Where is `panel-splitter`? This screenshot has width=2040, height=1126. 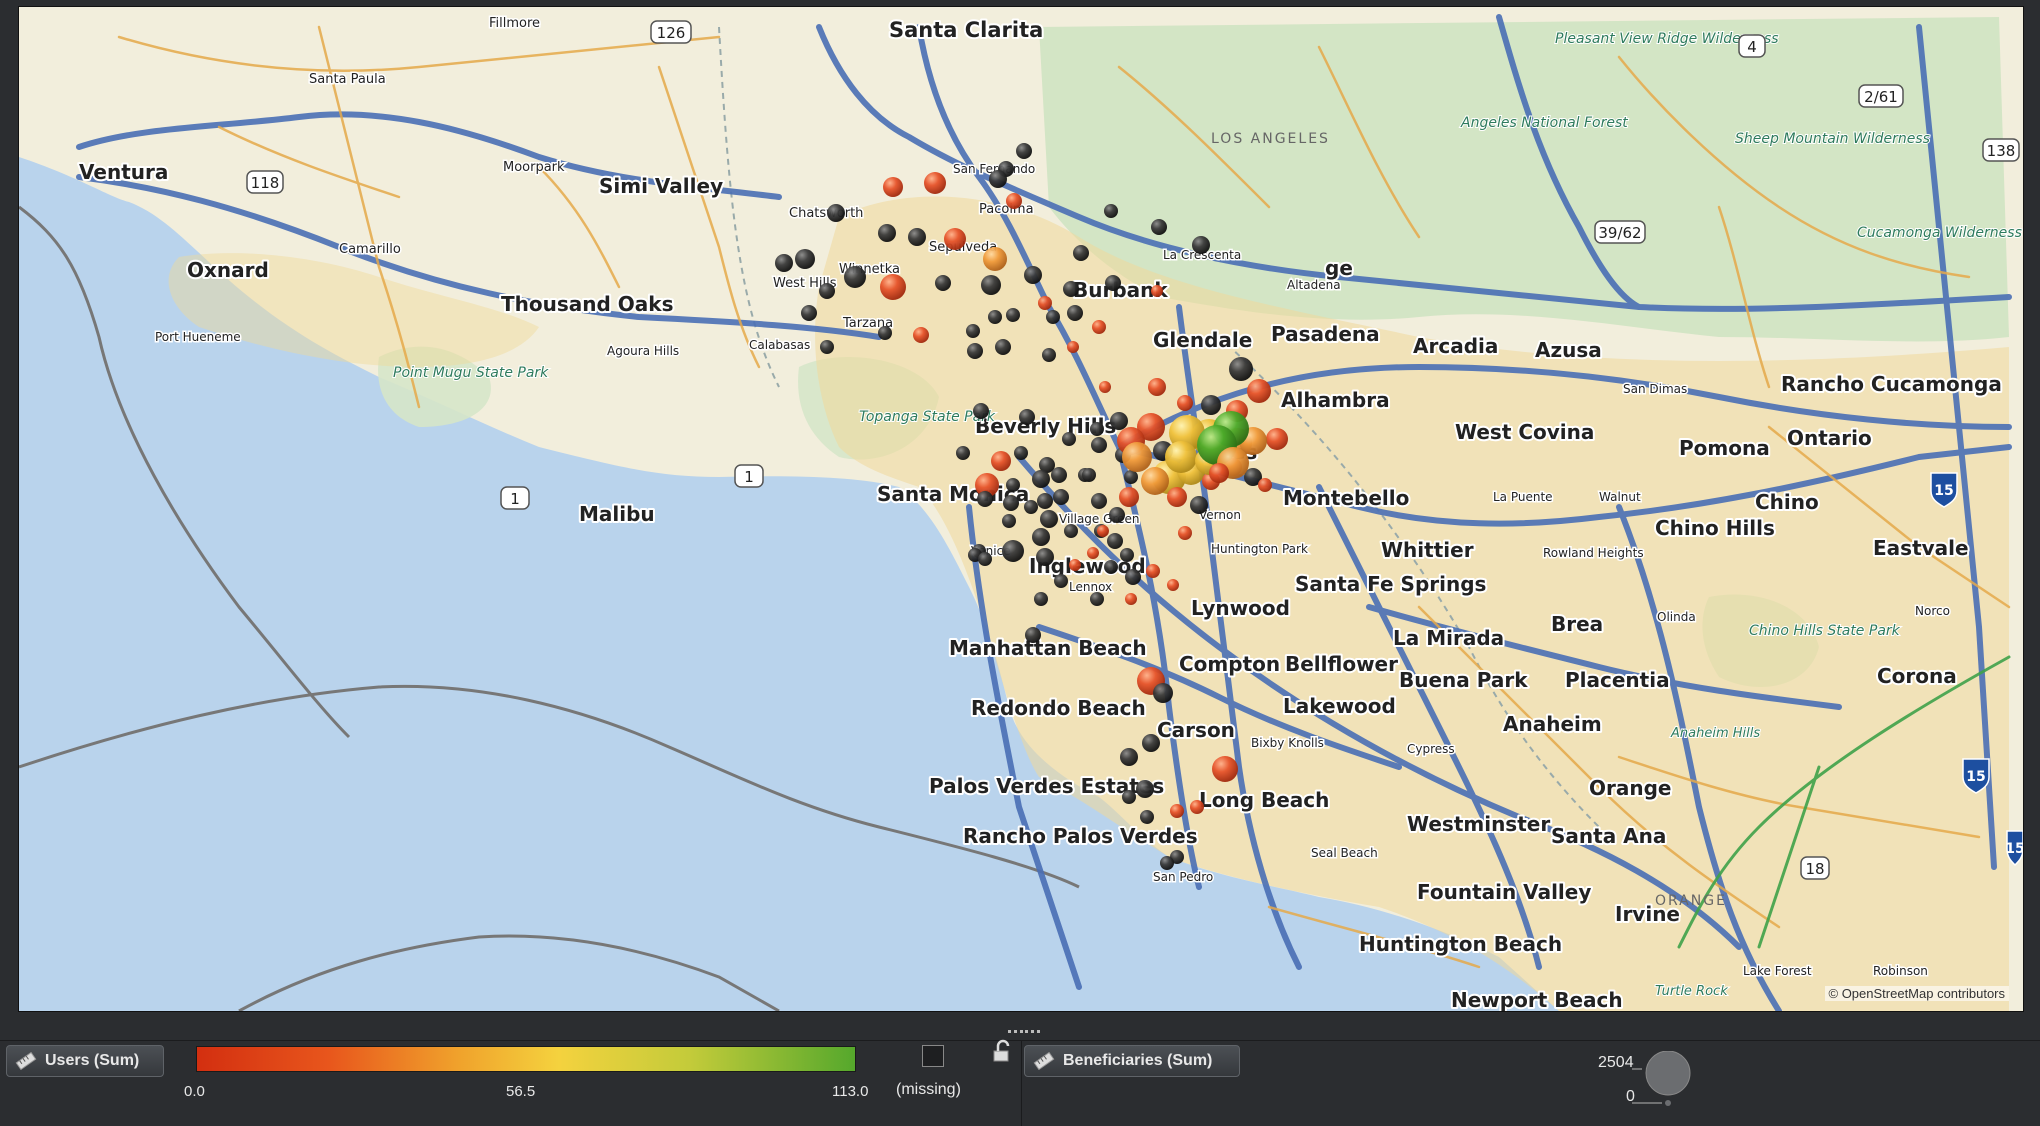 panel-splitter is located at coordinates (1024, 1032).